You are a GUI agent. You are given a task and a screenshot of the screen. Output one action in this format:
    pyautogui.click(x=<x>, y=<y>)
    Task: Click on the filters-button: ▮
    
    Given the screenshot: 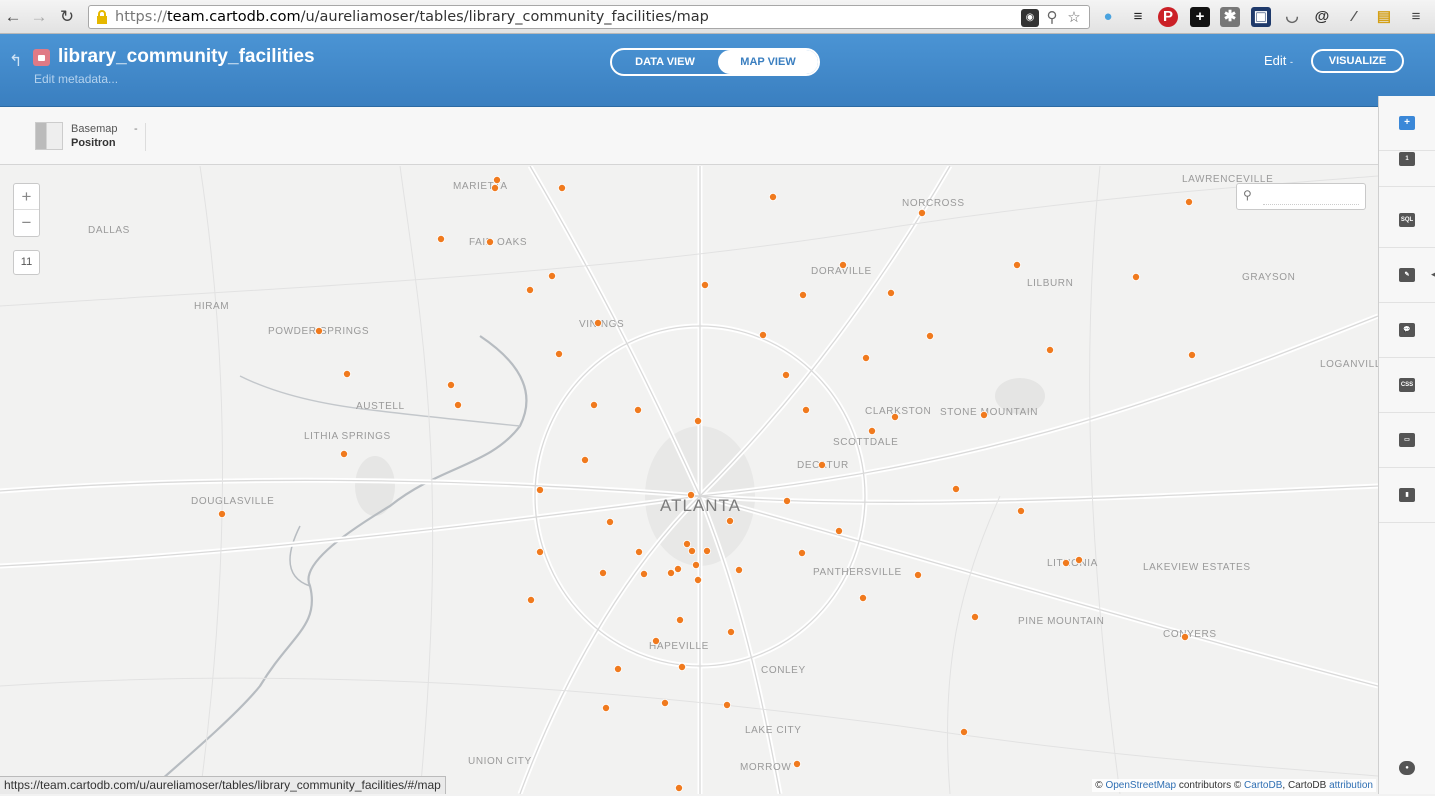 What is the action you would take?
    pyautogui.click(x=1407, y=495)
    